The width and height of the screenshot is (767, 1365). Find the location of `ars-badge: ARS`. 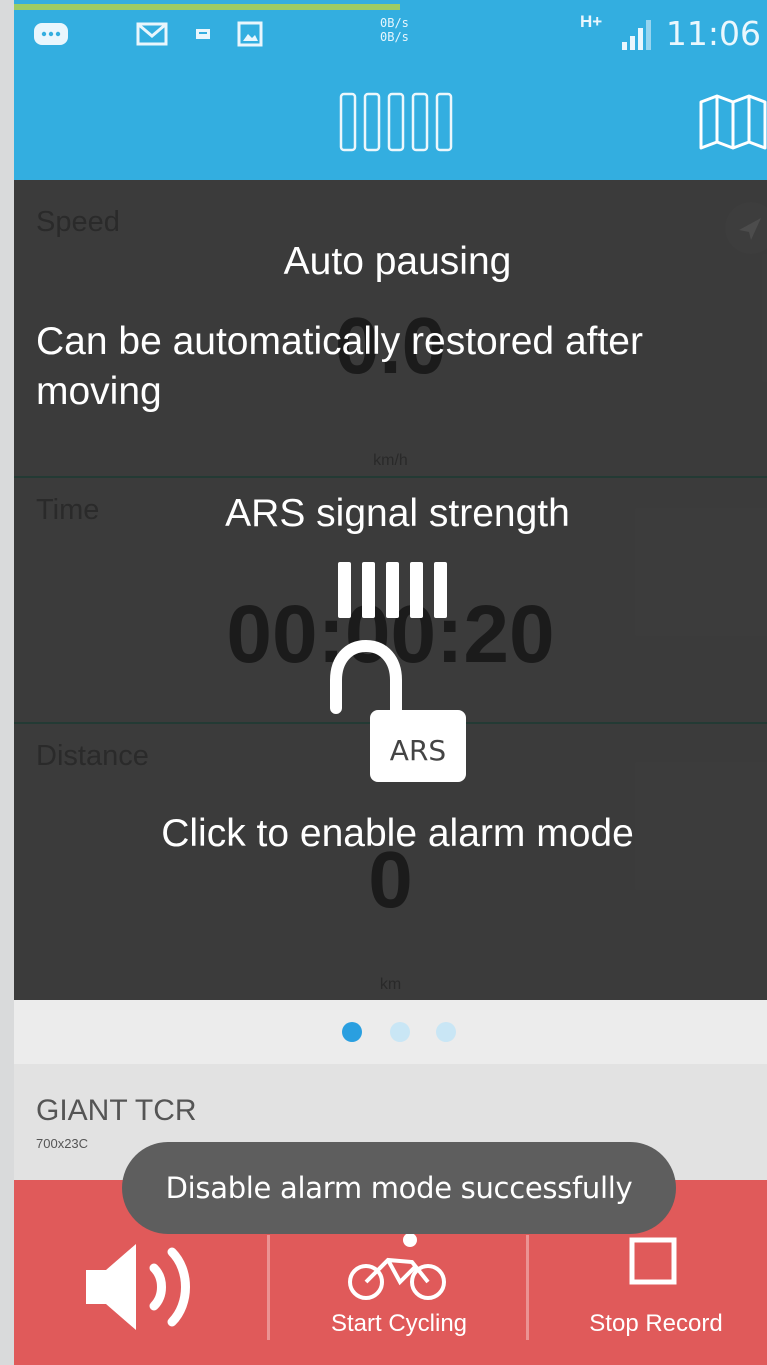

ars-badge: ARS is located at coordinates (418, 750).